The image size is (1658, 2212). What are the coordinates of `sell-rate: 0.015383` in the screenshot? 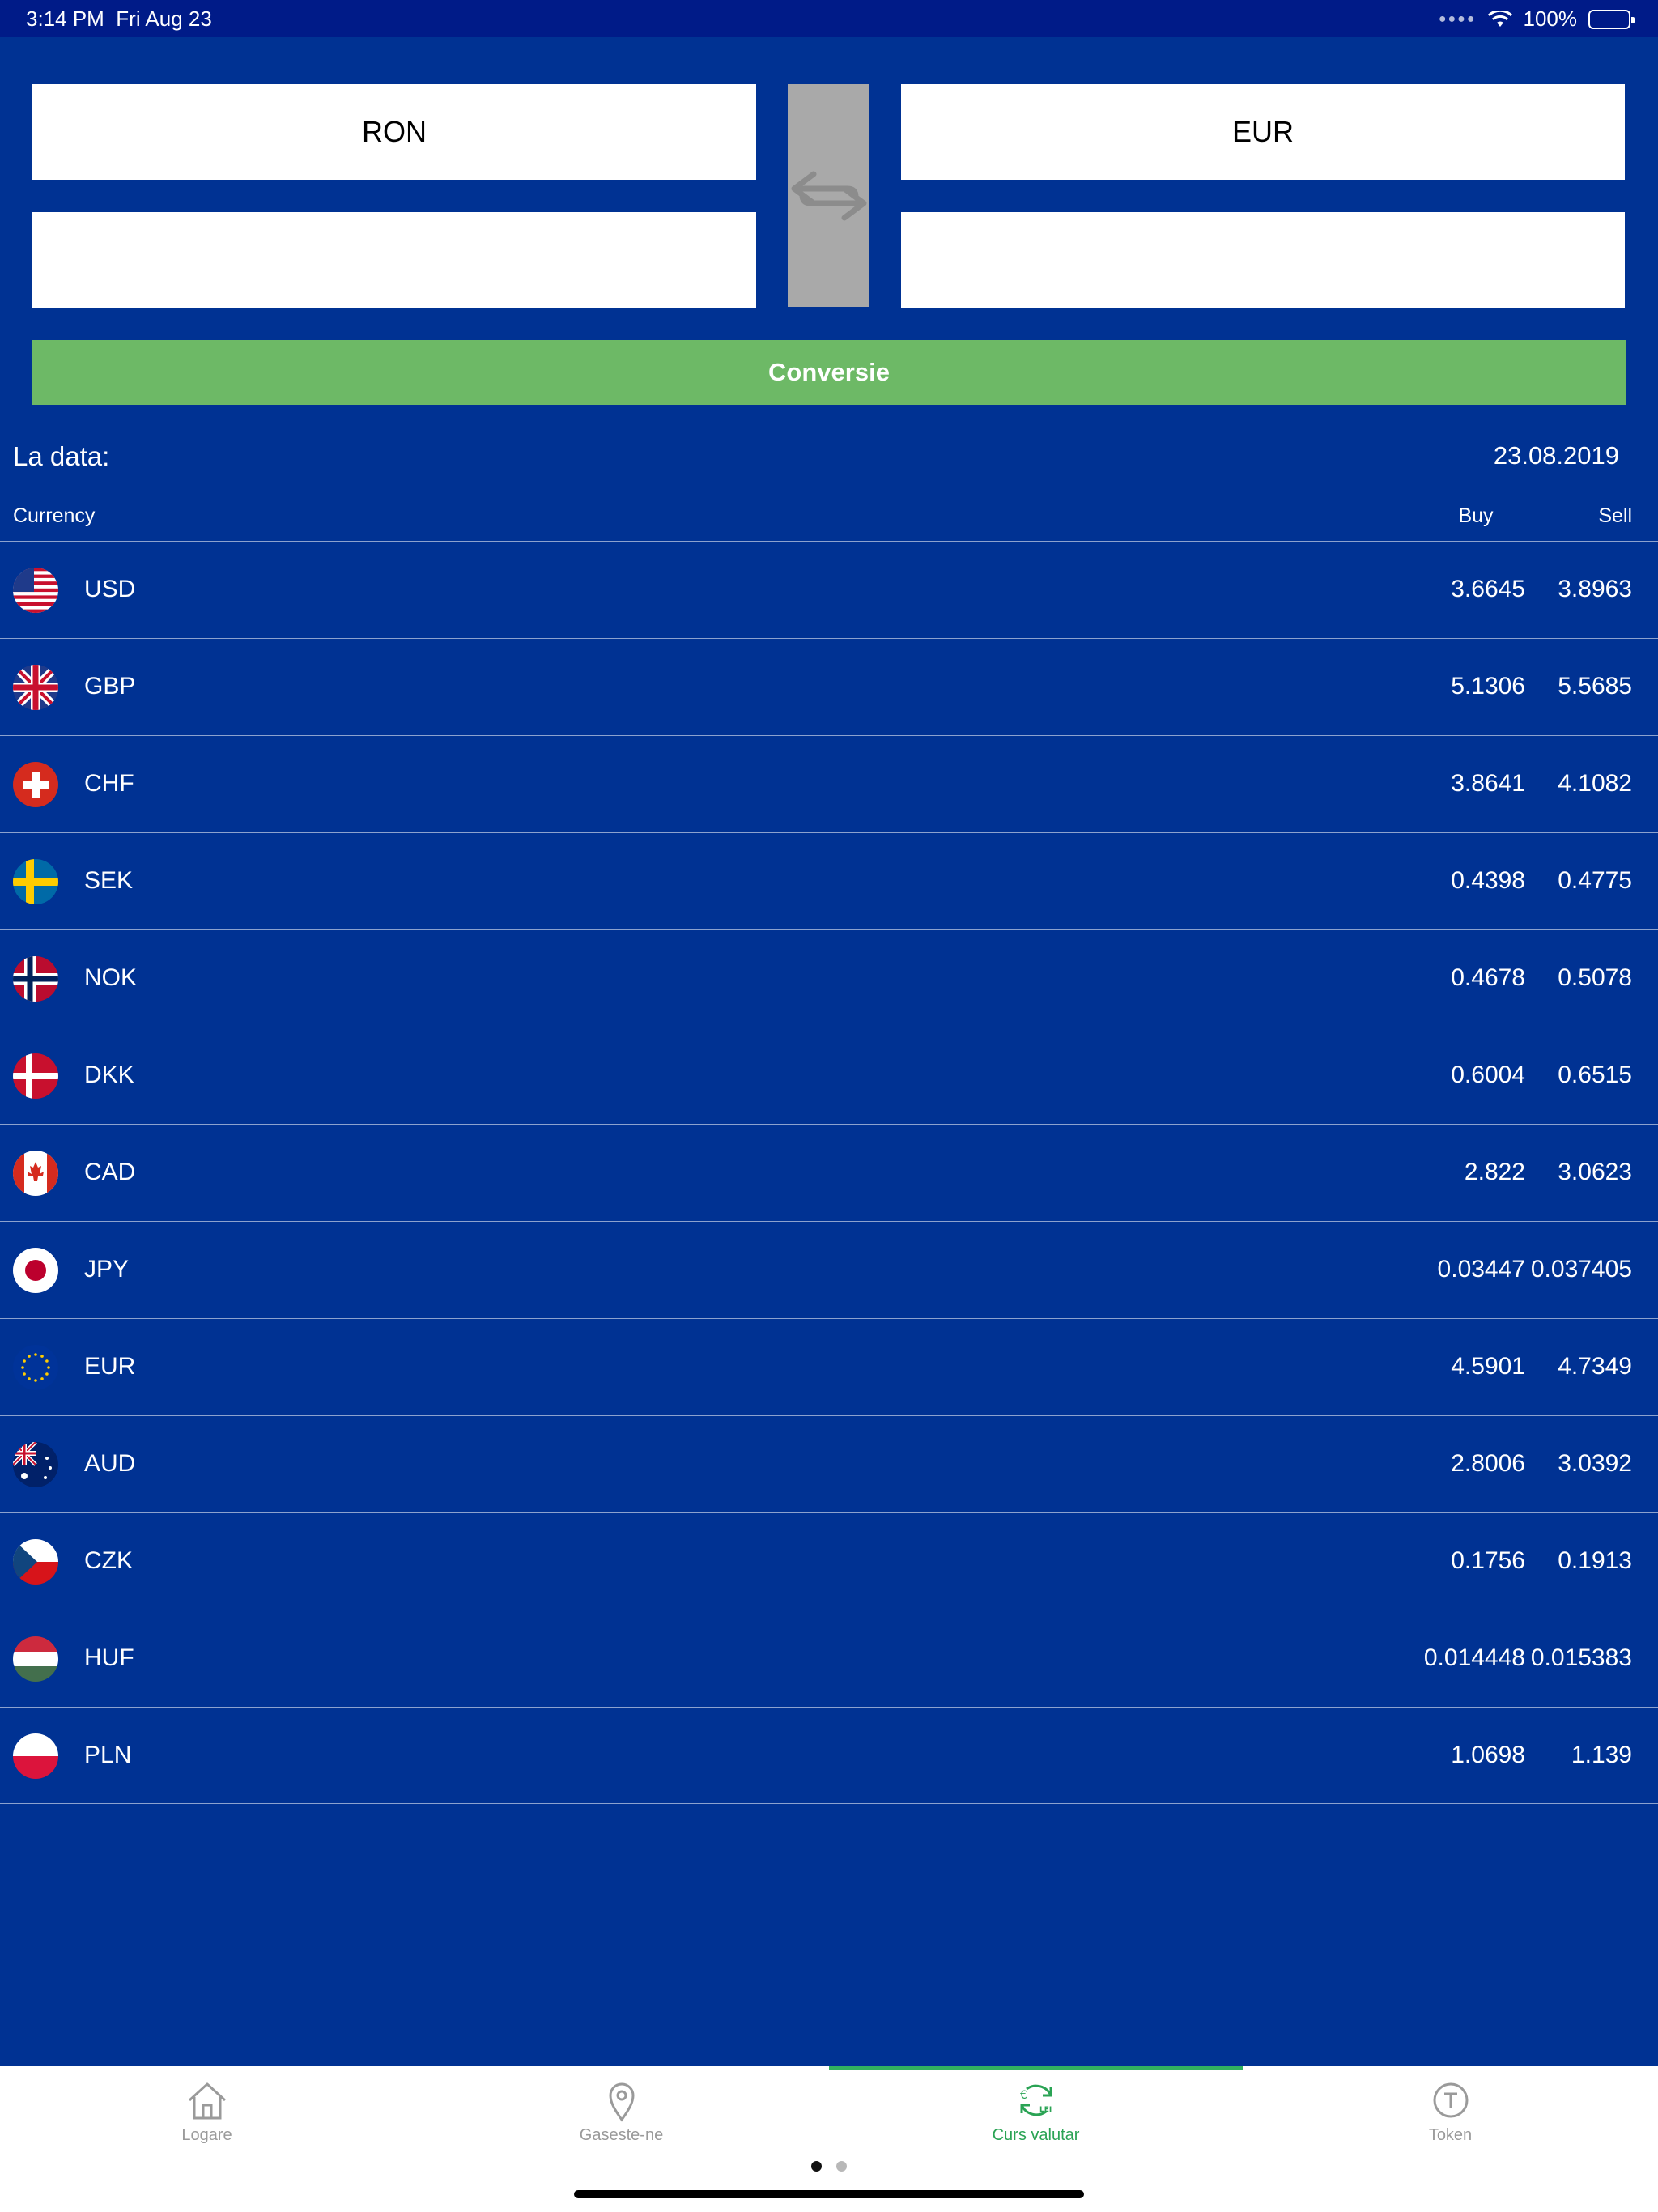 It's located at (1581, 1658).